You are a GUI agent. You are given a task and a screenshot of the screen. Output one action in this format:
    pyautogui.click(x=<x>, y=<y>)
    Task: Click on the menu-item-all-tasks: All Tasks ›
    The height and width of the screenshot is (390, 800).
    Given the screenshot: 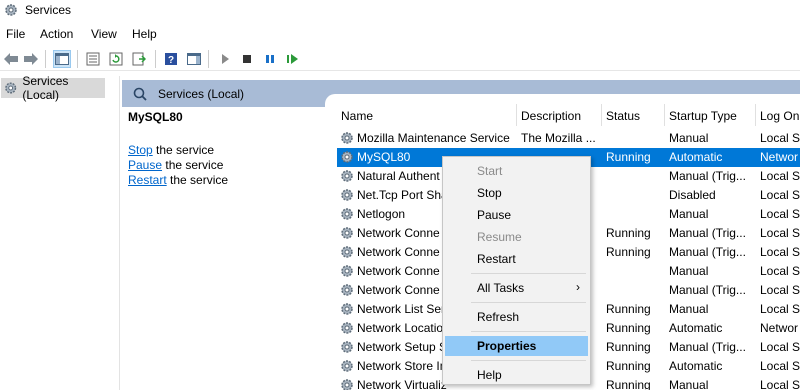 What is the action you would take?
    pyautogui.click(x=516, y=288)
    